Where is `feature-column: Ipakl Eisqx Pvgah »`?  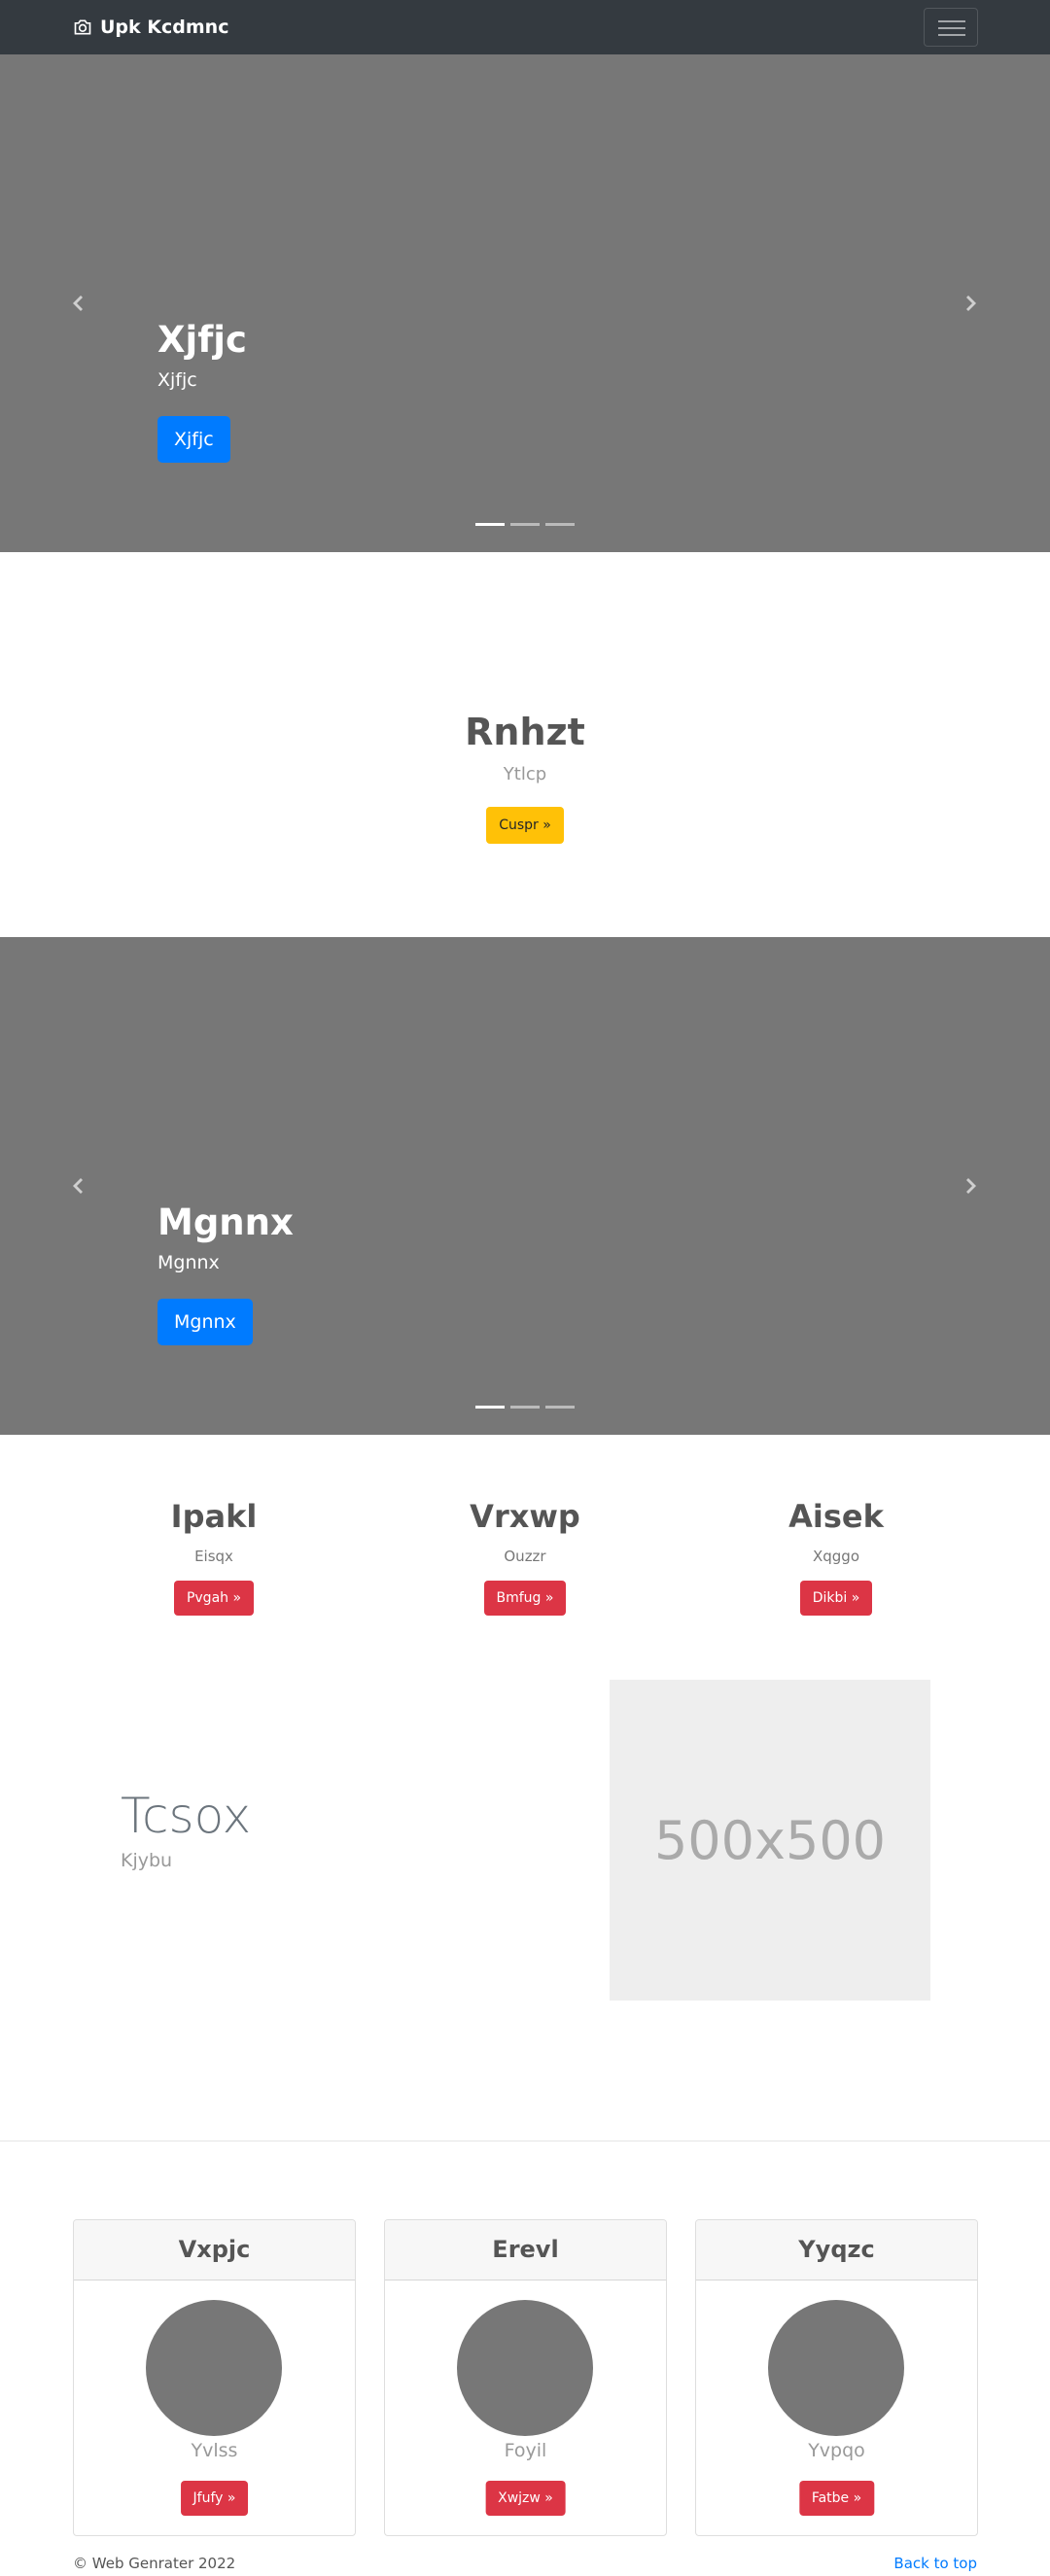 feature-column: Ipakl Eisqx Pvgah » is located at coordinates (214, 1556).